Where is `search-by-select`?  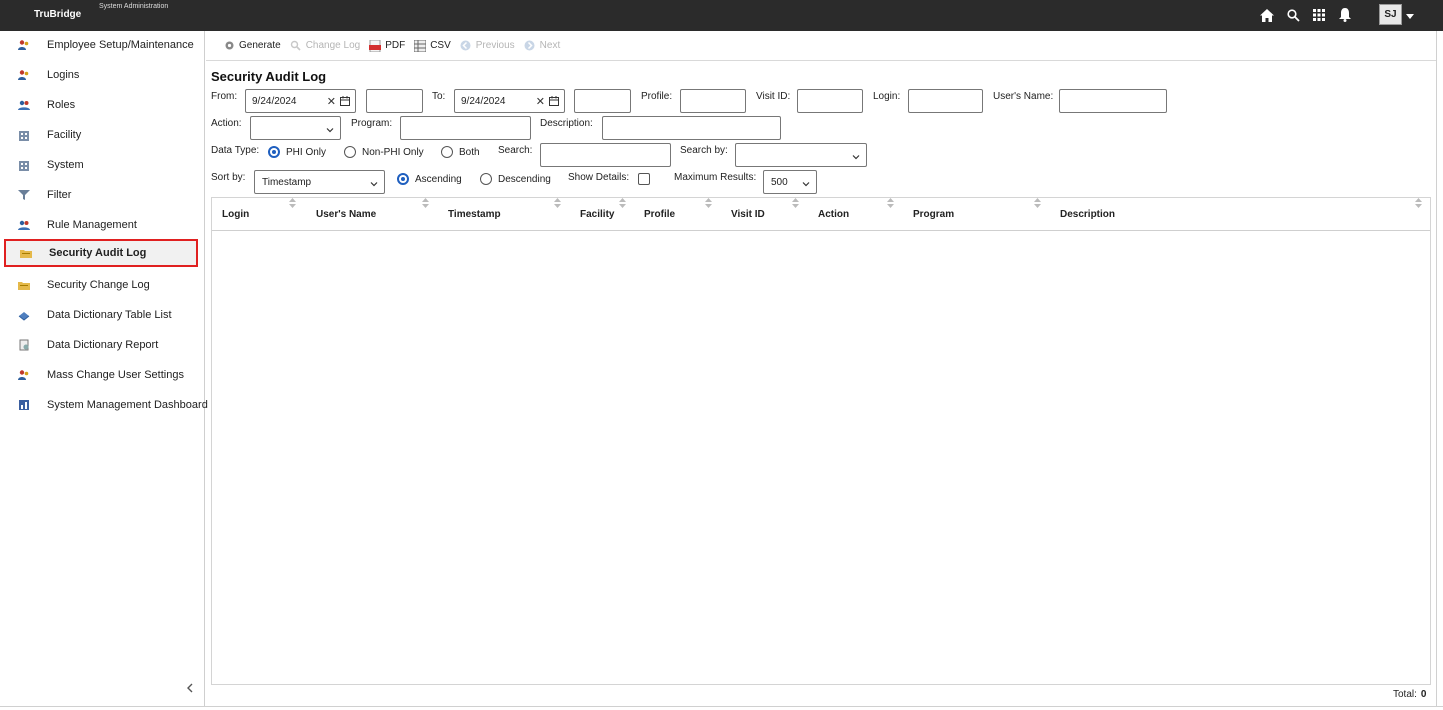 search-by-select is located at coordinates (801, 155).